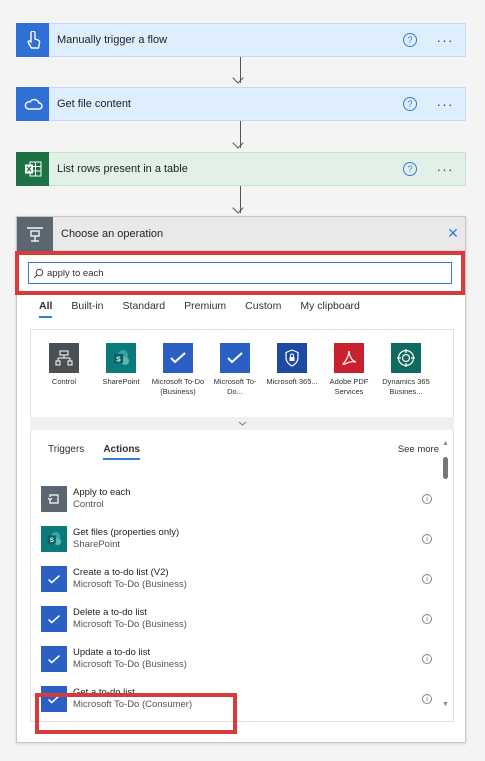  What do you see at coordinates (112, 652) in the screenshot?
I see `action-title: Update a to-do list` at bounding box center [112, 652].